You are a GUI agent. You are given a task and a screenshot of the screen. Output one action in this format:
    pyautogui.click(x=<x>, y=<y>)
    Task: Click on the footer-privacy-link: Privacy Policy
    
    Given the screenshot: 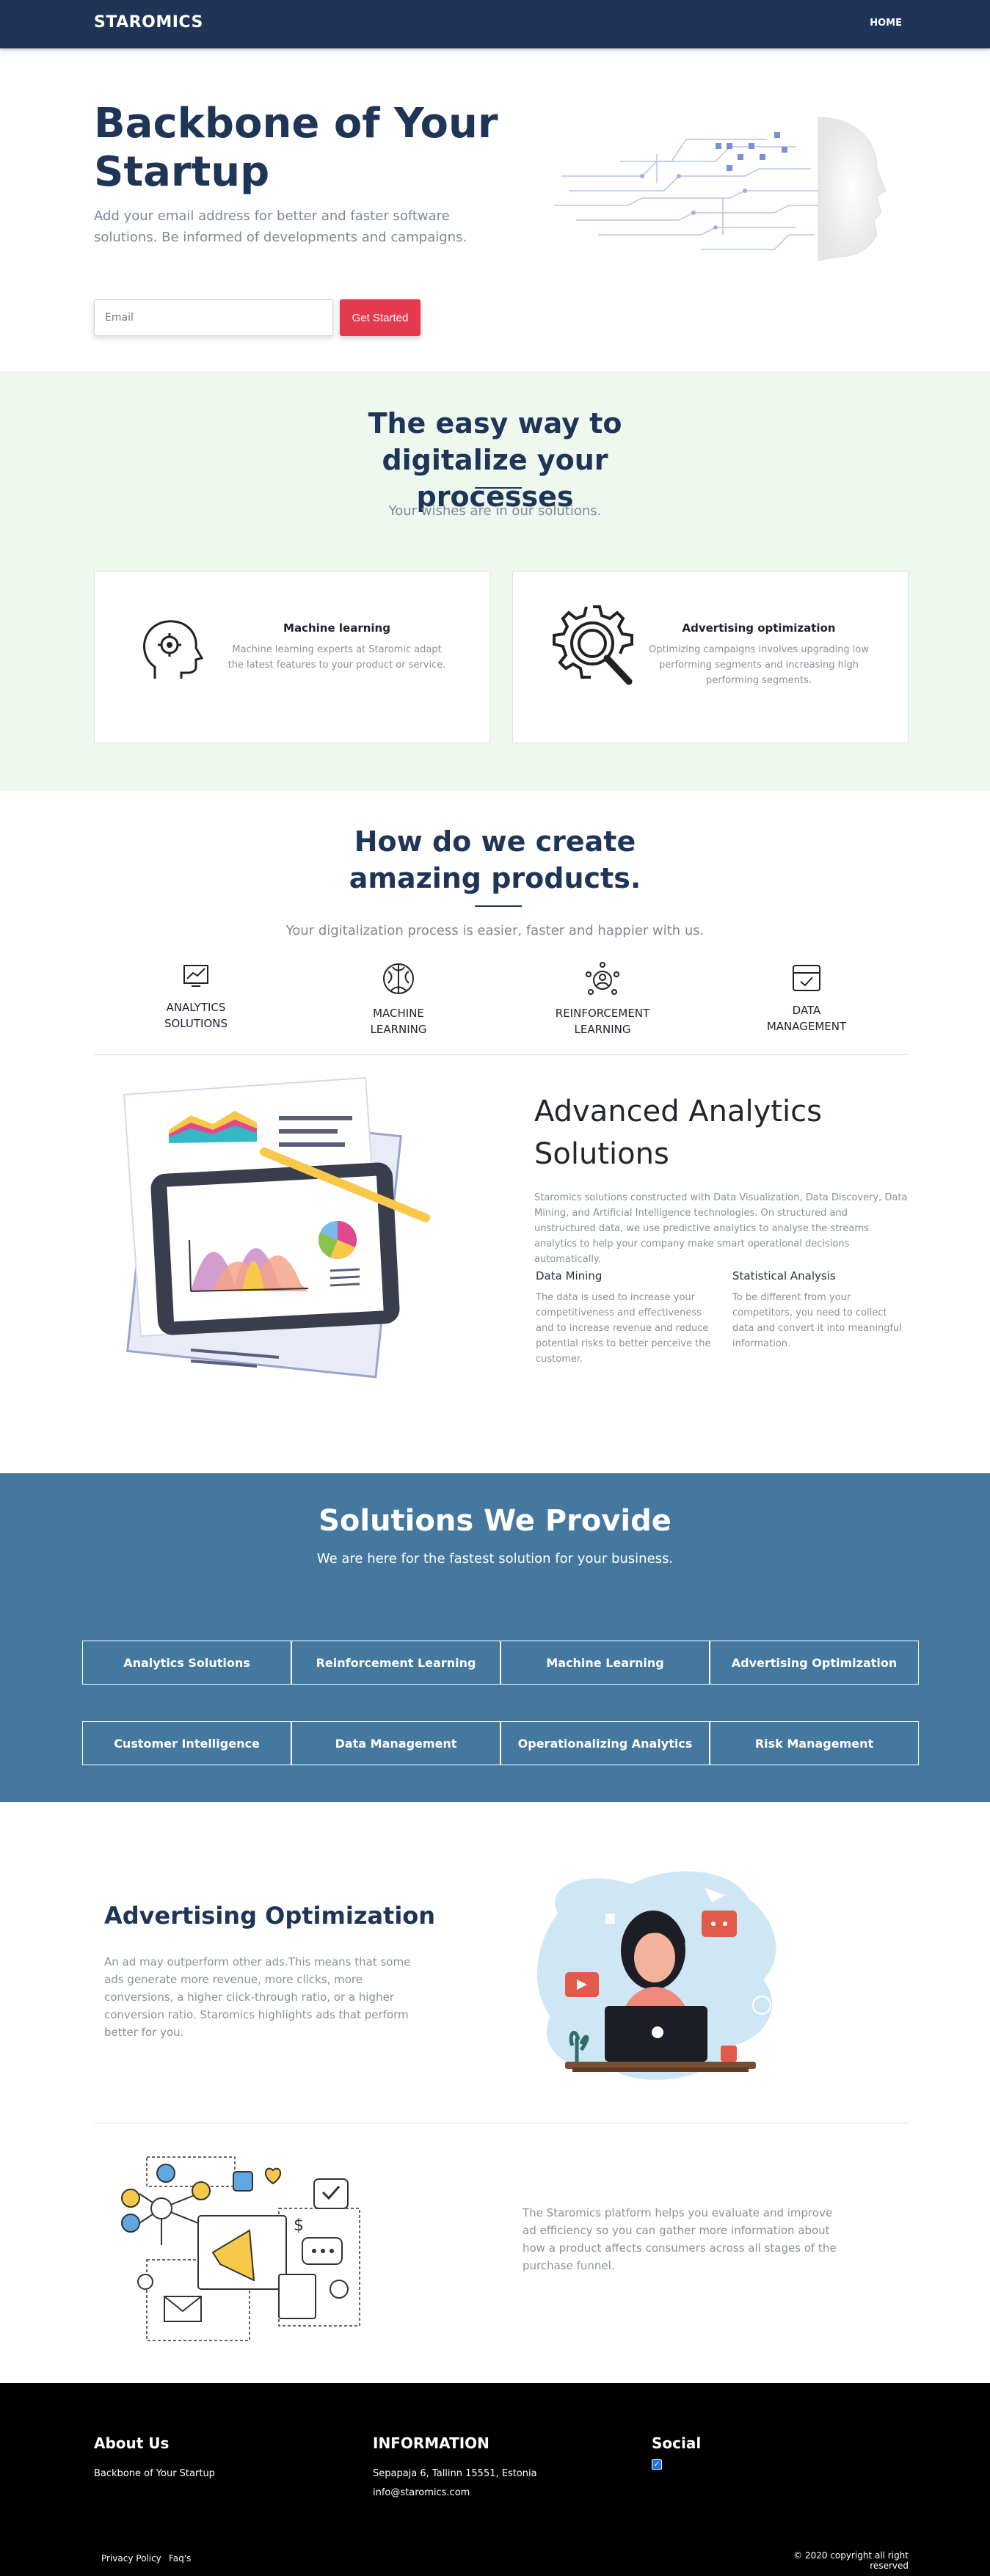 What is the action you would take?
    pyautogui.click(x=131, y=2558)
    